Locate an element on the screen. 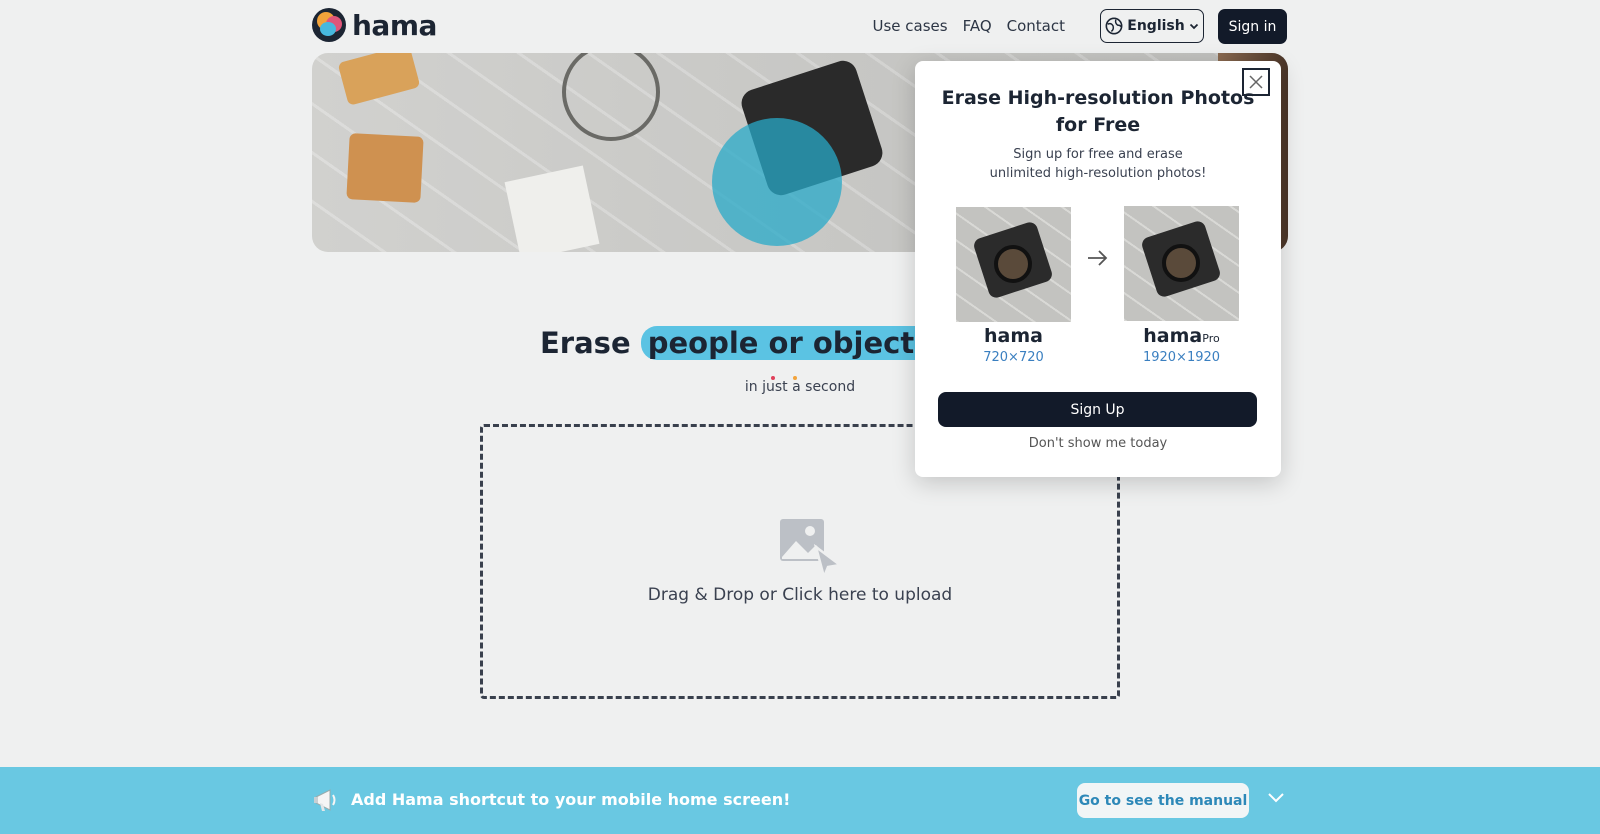 The image size is (1600, 834). modal-title: Erase High-resolution Photos for Free is located at coordinates (1098, 111).